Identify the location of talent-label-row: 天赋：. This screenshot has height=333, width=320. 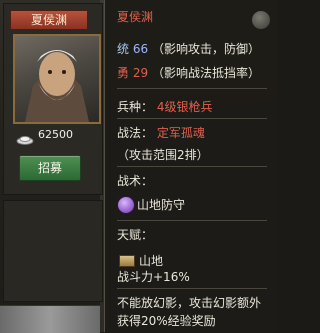
(135, 234).